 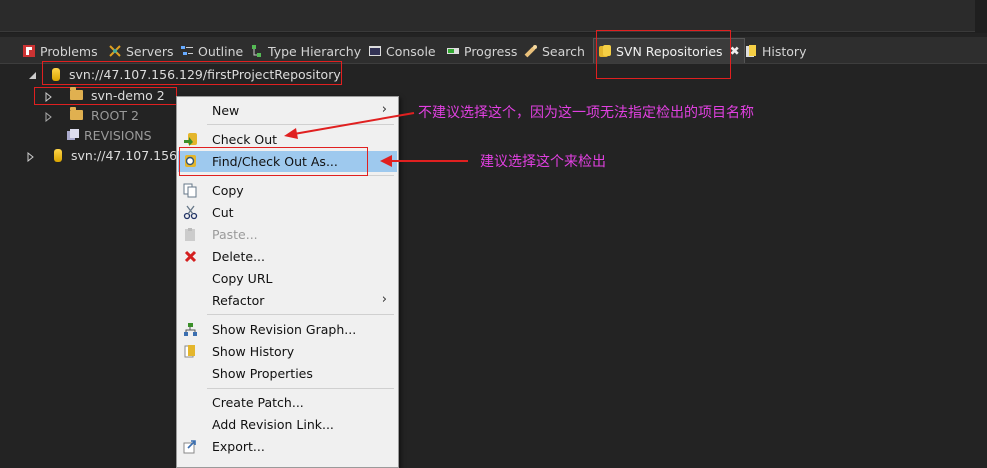 I want to click on annotation-arrows, so click(x=376, y=139).